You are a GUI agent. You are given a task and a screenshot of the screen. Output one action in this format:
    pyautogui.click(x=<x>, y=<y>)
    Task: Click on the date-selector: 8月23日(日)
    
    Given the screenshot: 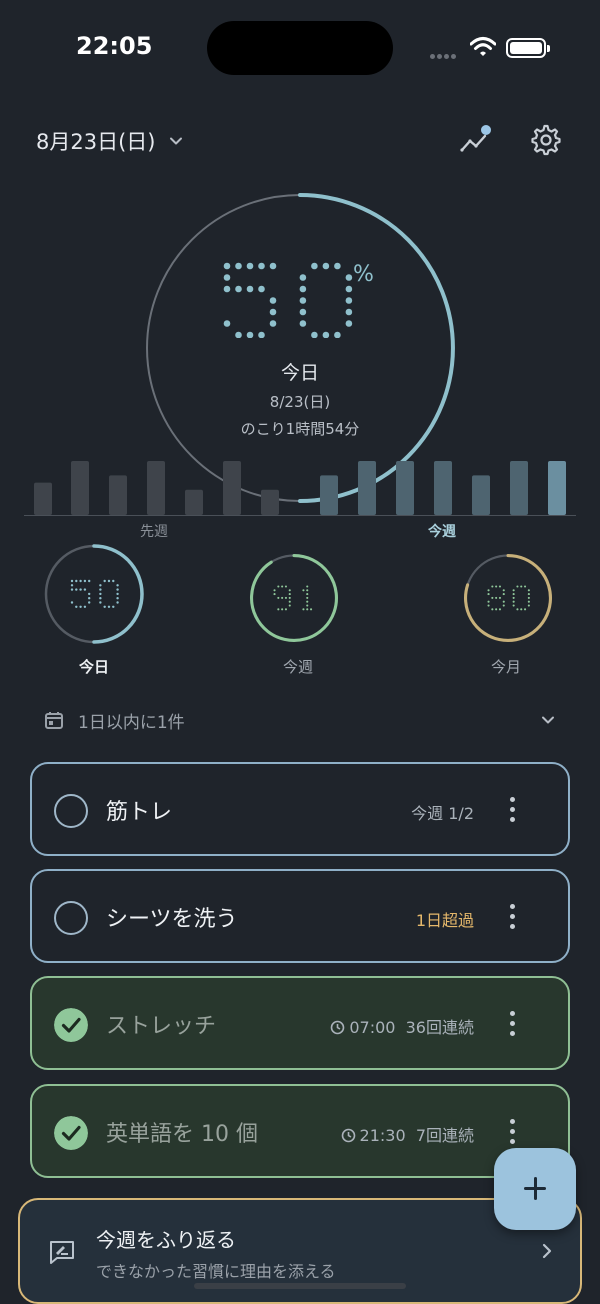 What is the action you would take?
    pyautogui.click(x=109, y=141)
    